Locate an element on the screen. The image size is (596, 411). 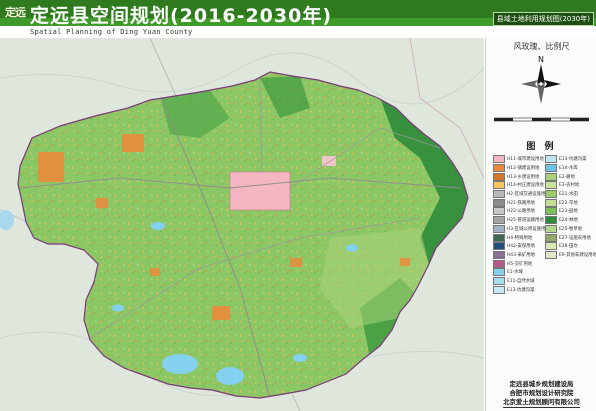
legend-label: H4-特殊用地 is located at coordinates (520, 238).